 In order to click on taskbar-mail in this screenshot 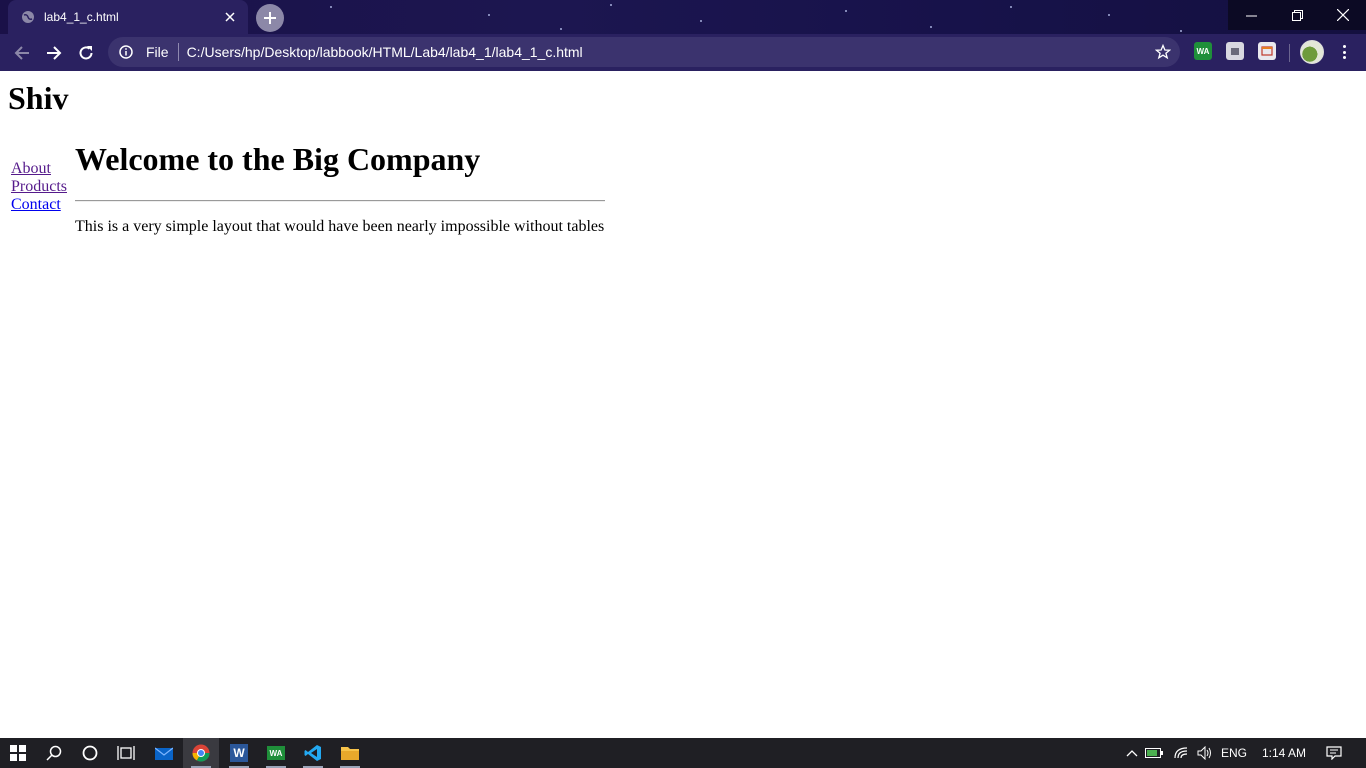, I will do `click(164, 753)`.